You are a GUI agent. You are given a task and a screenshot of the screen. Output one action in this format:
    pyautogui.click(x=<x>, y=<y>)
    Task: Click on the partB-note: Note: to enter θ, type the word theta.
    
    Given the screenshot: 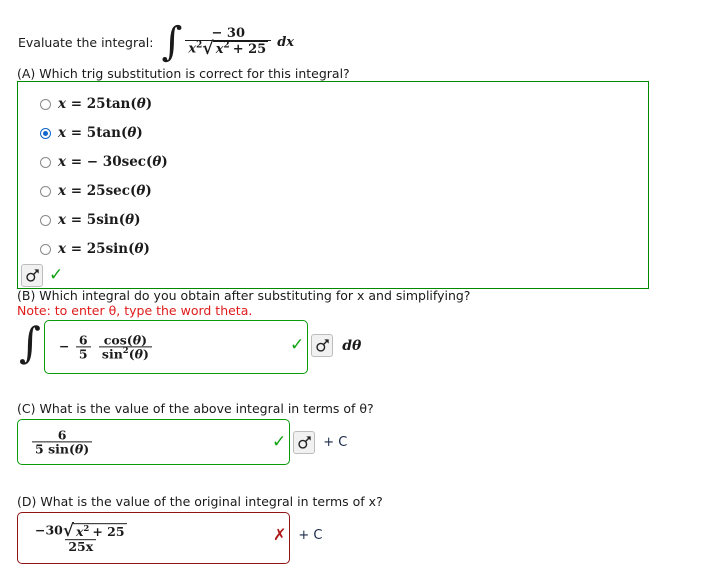 What is the action you would take?
    pyautogui.click(x=135, y=310)
    